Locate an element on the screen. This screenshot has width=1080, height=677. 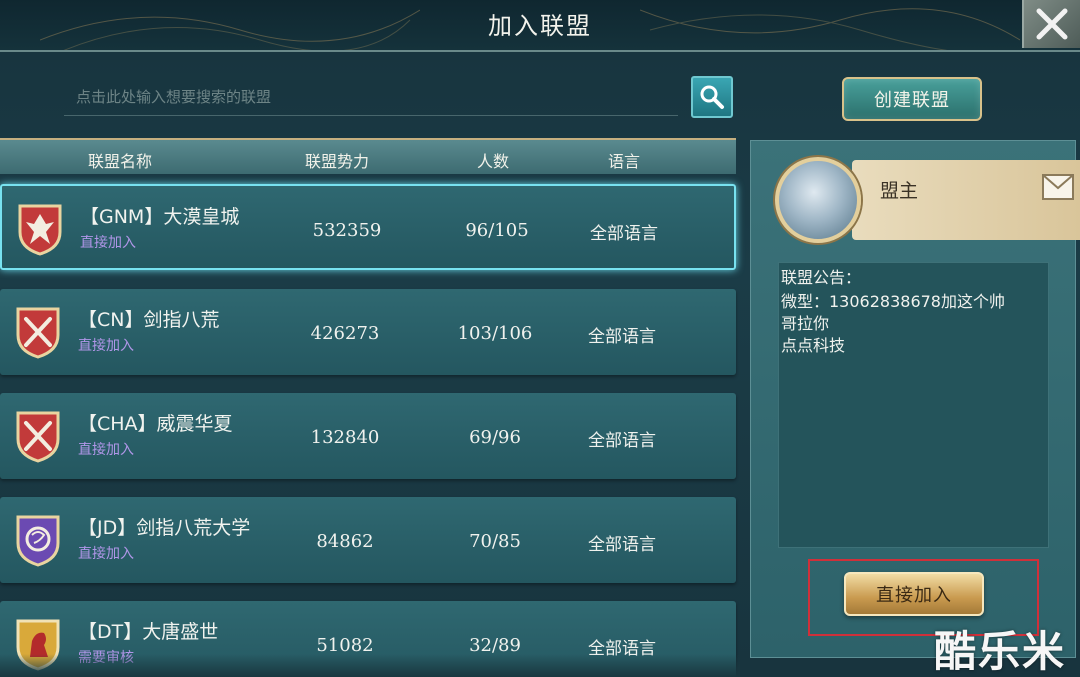
dragon-icon is located at coordinates (38, 541).